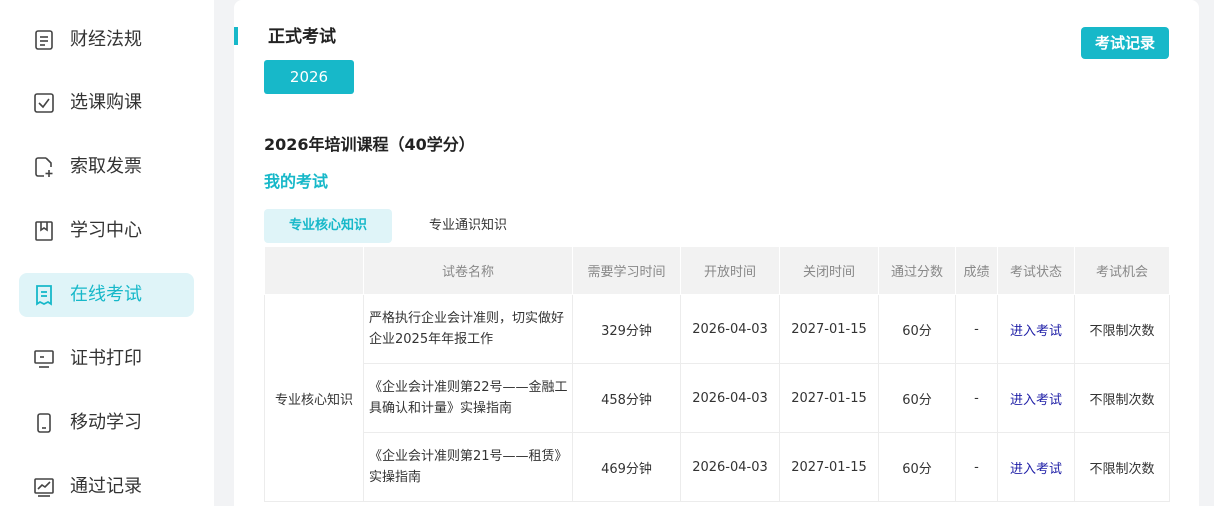 The image size is (1214, 506). I want to click on sidebar-item-label: 索取发票, so click(106, 166).